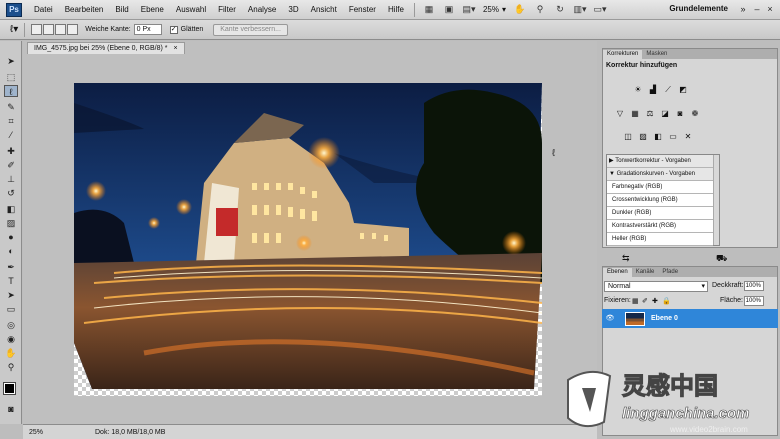 The image size is (780, 439). I want to click on black-white-icon: ◪, so click(665, 113).